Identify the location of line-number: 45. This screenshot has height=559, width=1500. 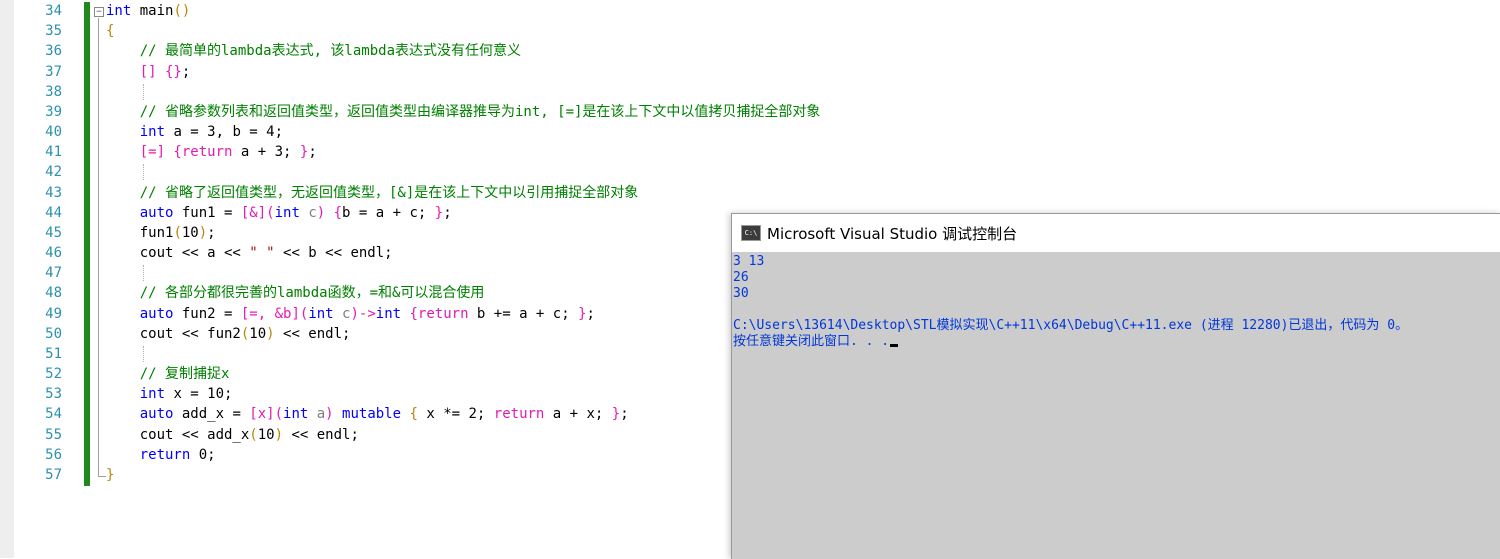
(53, 232).